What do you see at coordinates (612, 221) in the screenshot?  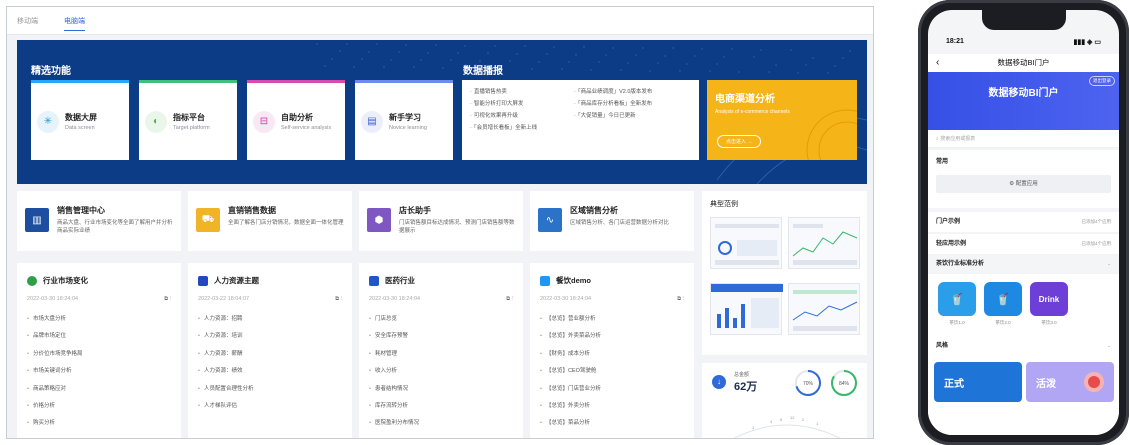 I see `app-card-regional: ∿ 区域销售分析 区域销售分析、各门店运营数据分析对比` at bounding box center [612, 221].